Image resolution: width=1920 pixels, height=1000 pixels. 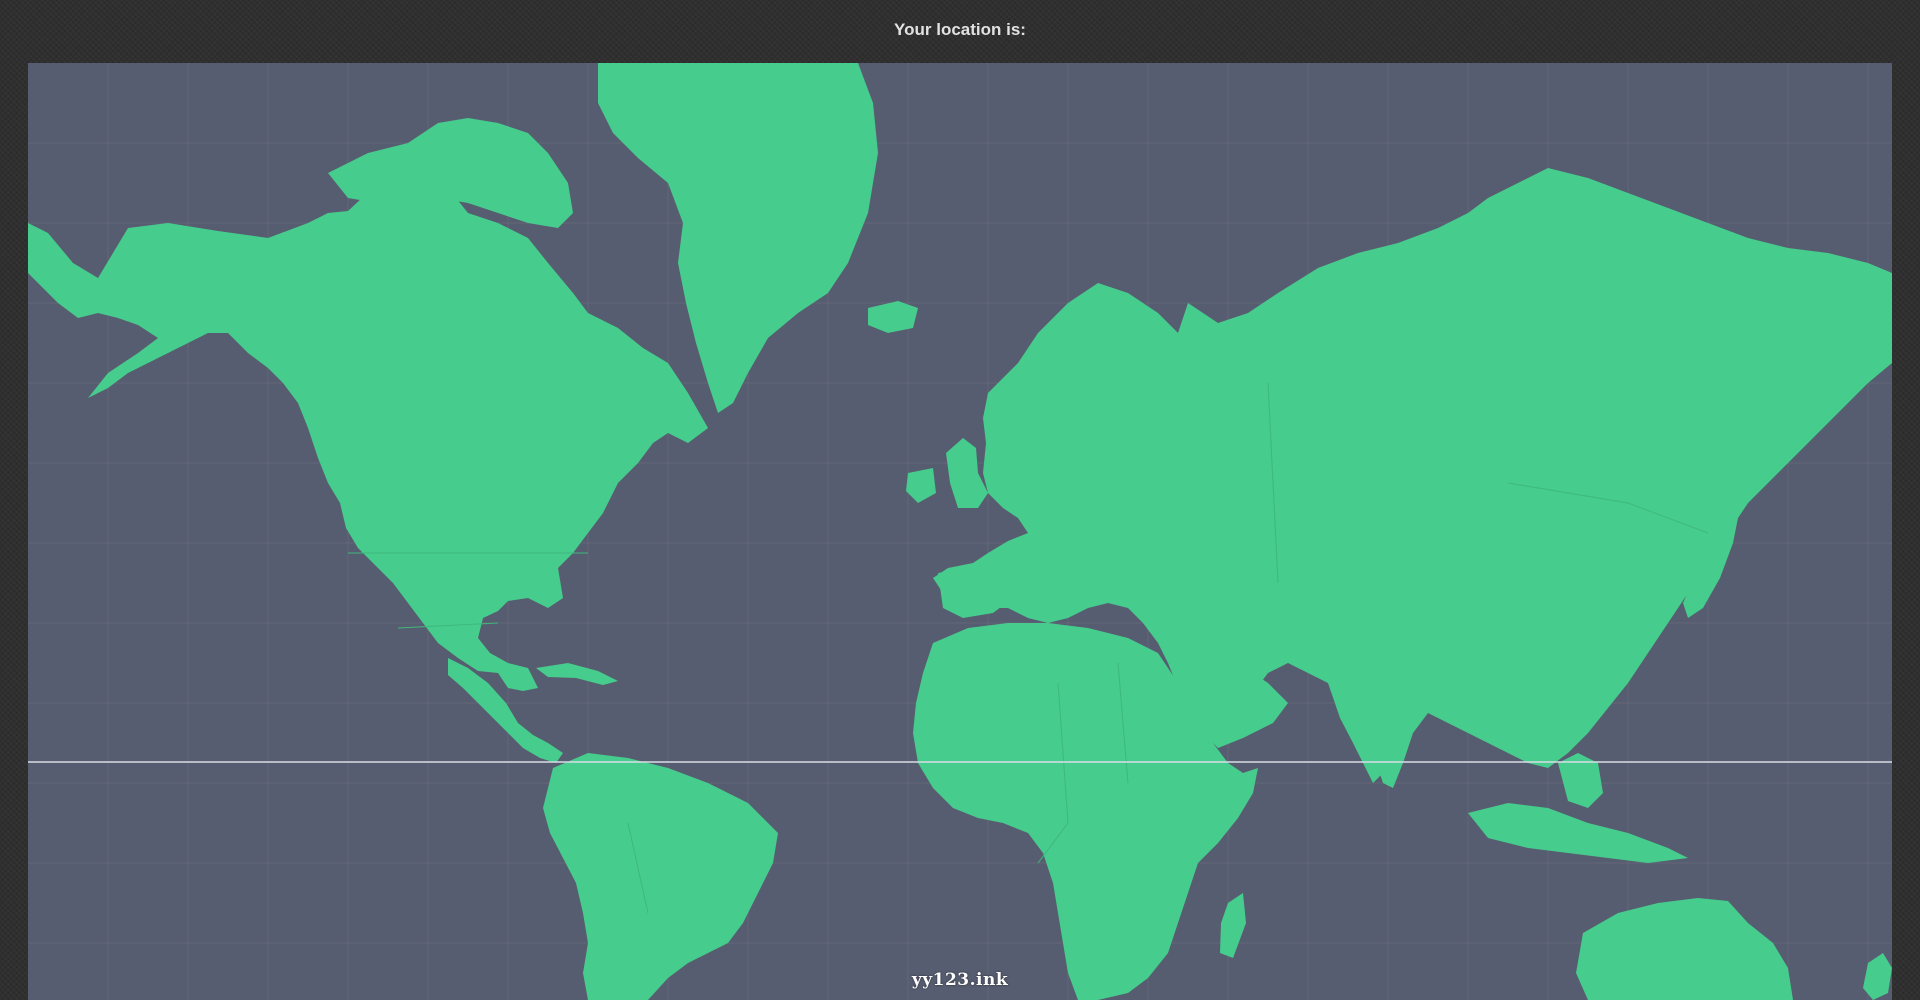 I want to click on page-header: Your location is:, so click(x=960, y=31).